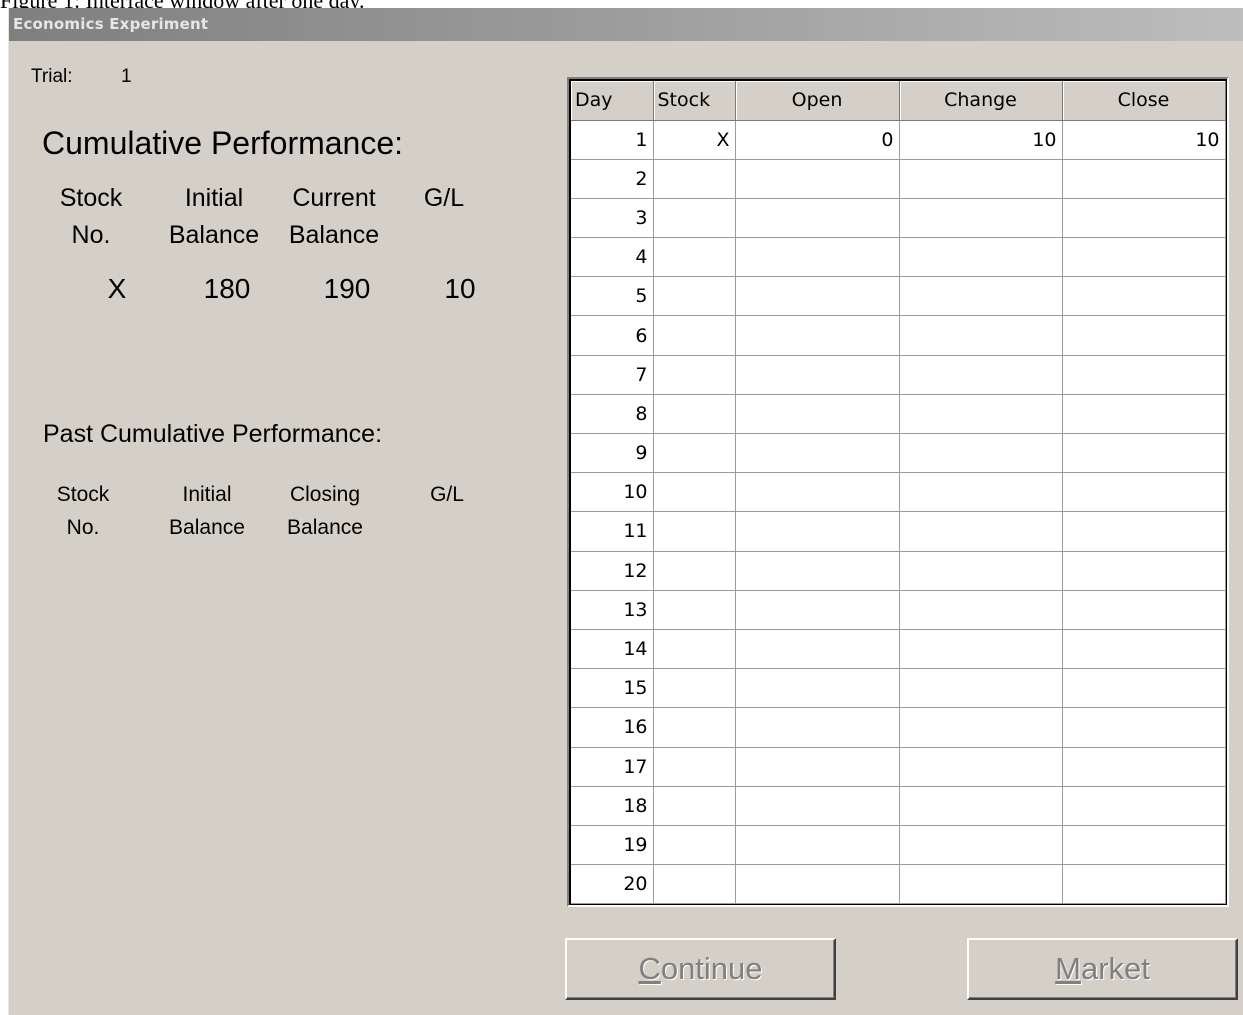 The width and height of the screenshot is (1243, 1015). Describe the element at coordinates (612, 531) in the screenshot. I see `cell-day: 11` at that location.